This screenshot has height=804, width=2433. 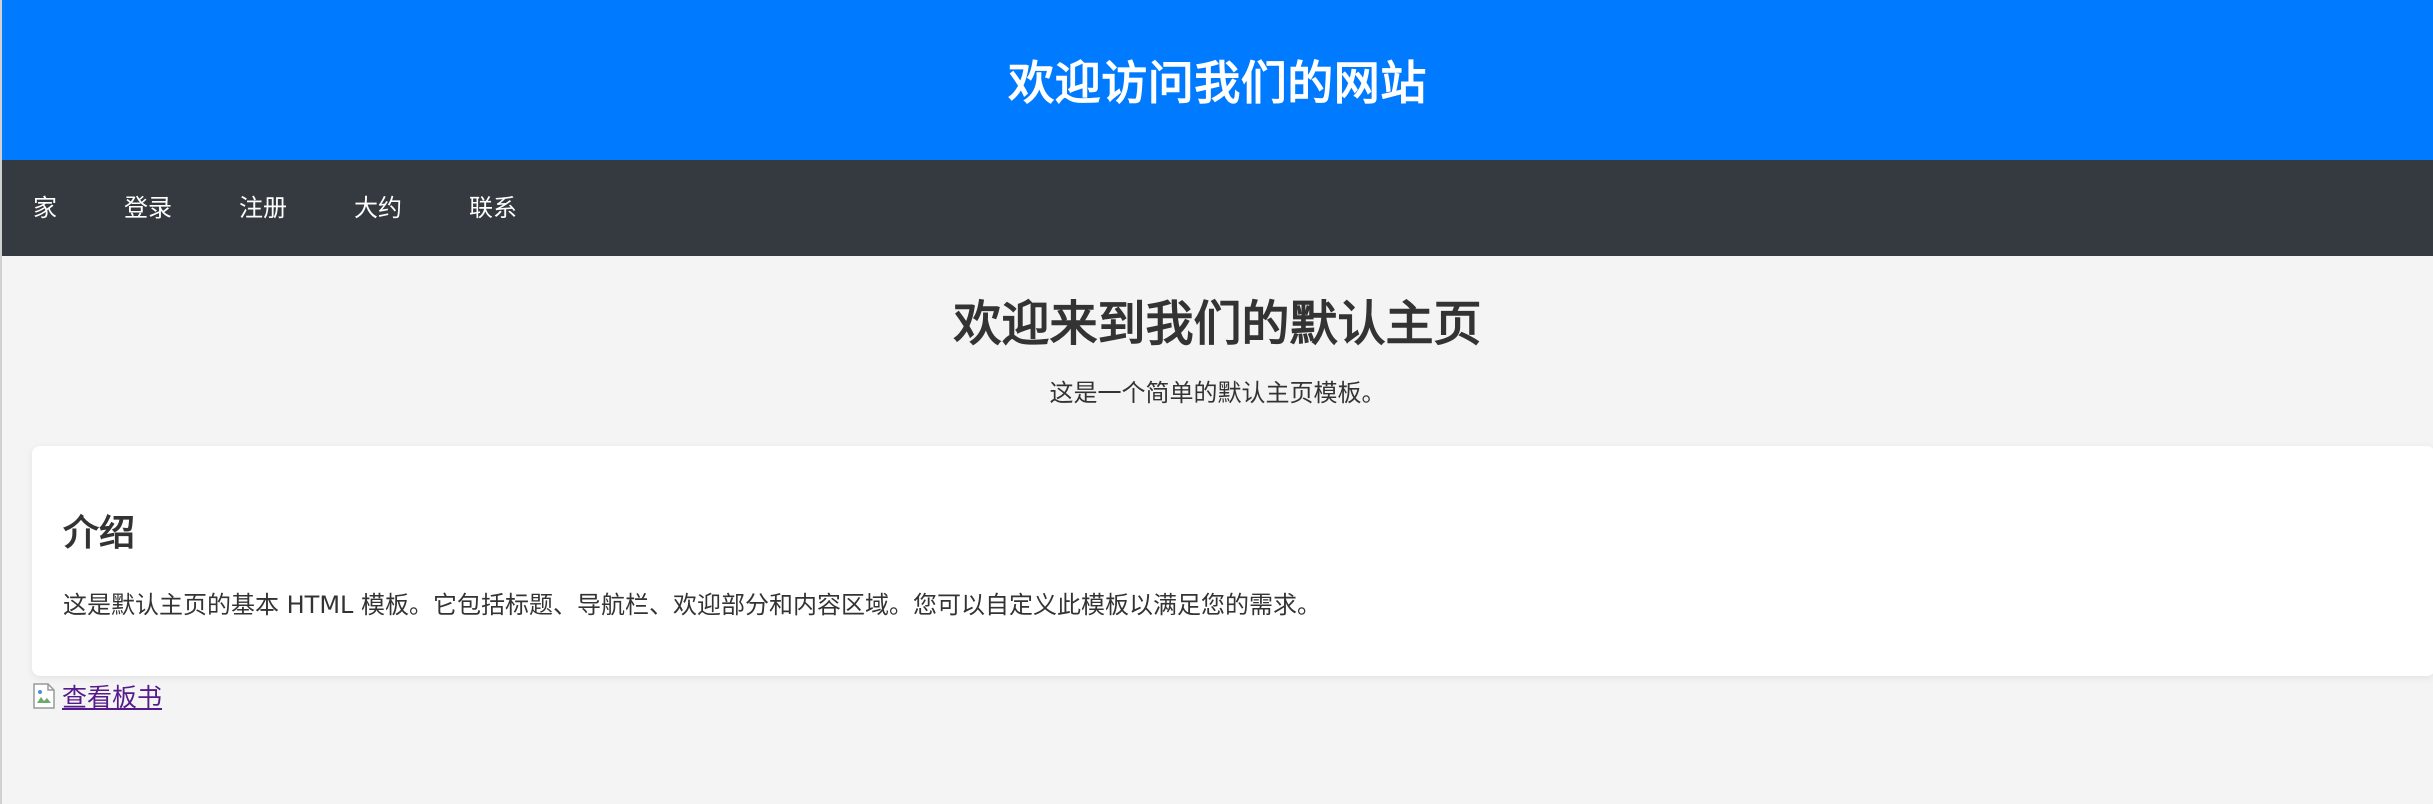 What do you see at coordinates (148, 208) in the screenshot?
I see `nav-item-login: 登录` at bounding box center [148, 208].